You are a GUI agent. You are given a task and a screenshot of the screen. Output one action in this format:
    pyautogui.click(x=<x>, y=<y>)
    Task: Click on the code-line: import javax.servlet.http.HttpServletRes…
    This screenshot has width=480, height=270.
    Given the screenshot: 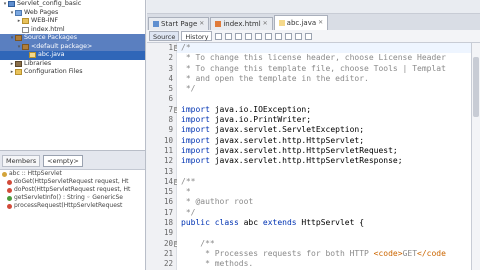 What is the action you would take?
    pyautogui.click(x=324, y=161)
    